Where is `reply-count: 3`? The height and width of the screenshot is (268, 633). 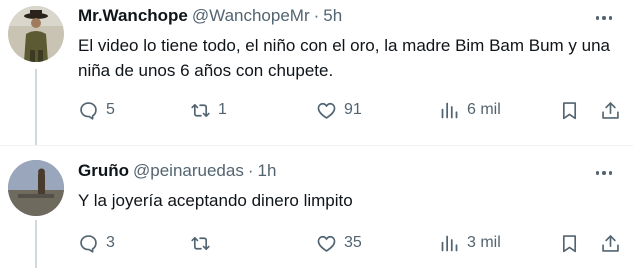
reply-count: 3 is located at coordinates (110, 242).